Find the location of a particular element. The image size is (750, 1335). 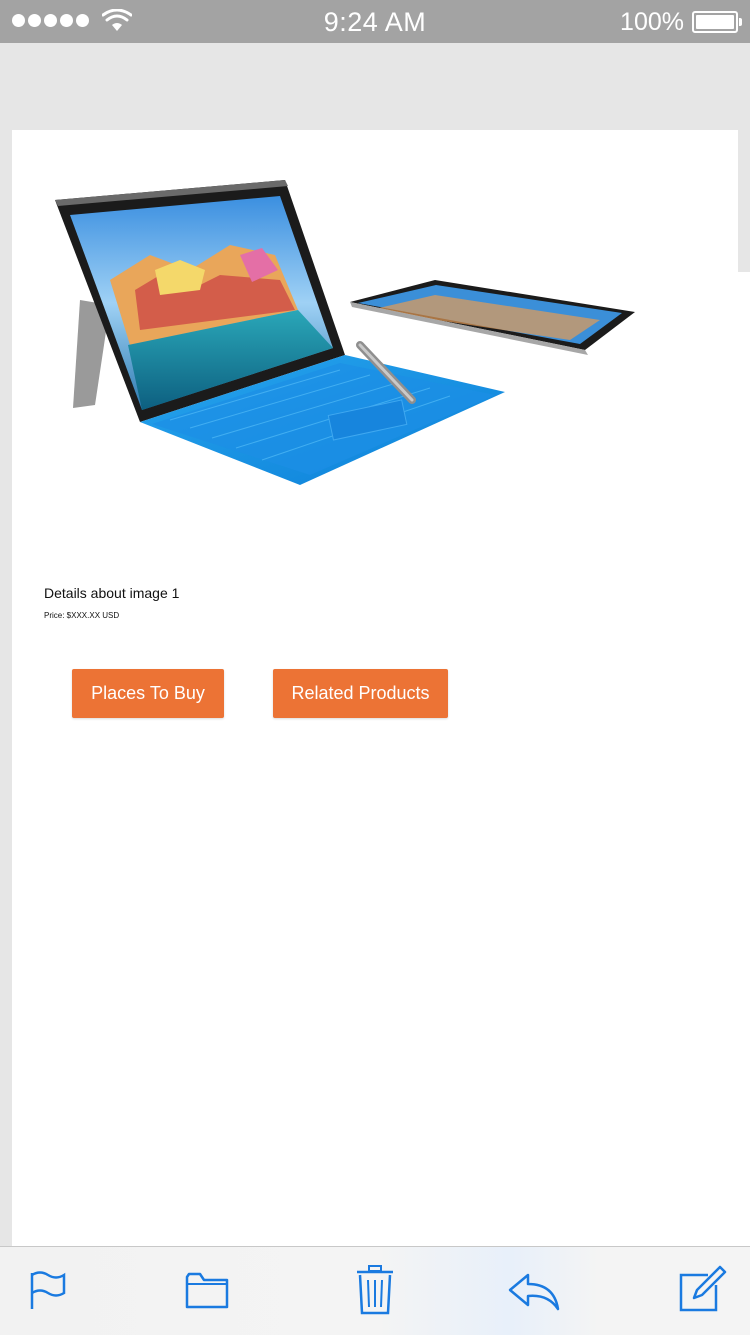

trash-icon is located at coordinates (375, 1290).